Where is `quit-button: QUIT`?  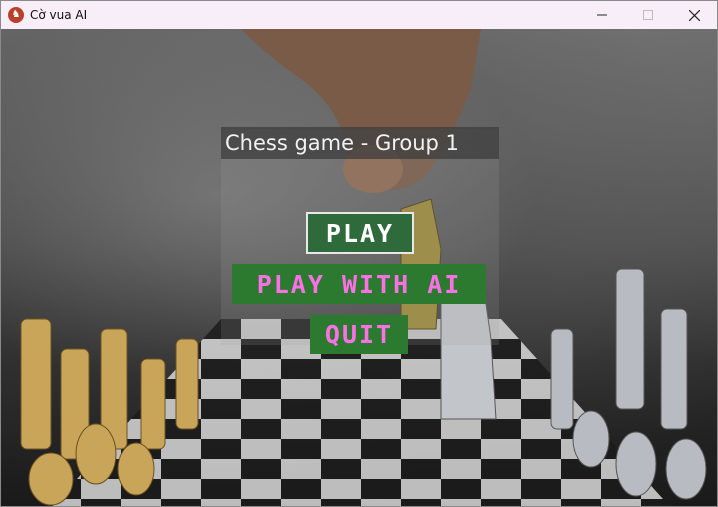 quit-button: QUIT is located at coordinates (359, 334).